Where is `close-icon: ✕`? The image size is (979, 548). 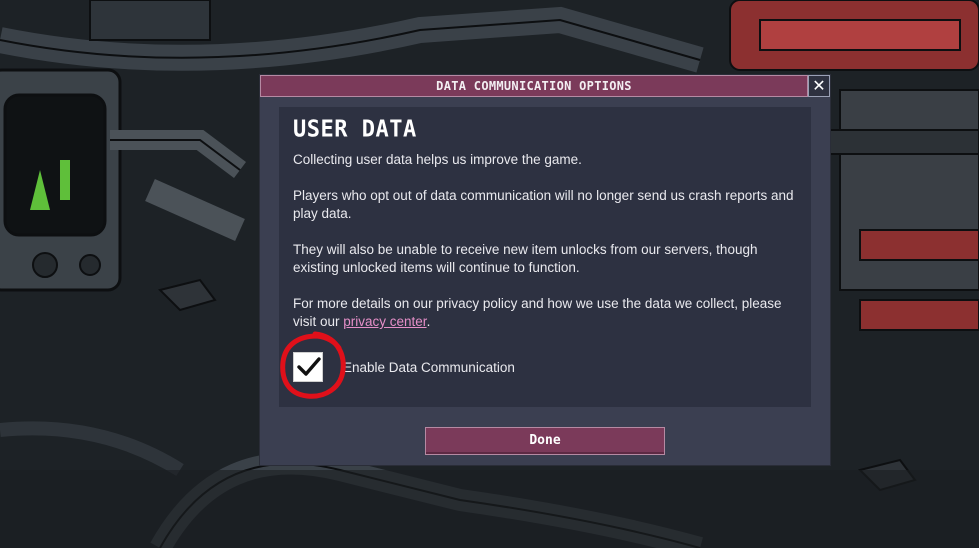 close-icon: ✕ is located at coordinates (819, 85).